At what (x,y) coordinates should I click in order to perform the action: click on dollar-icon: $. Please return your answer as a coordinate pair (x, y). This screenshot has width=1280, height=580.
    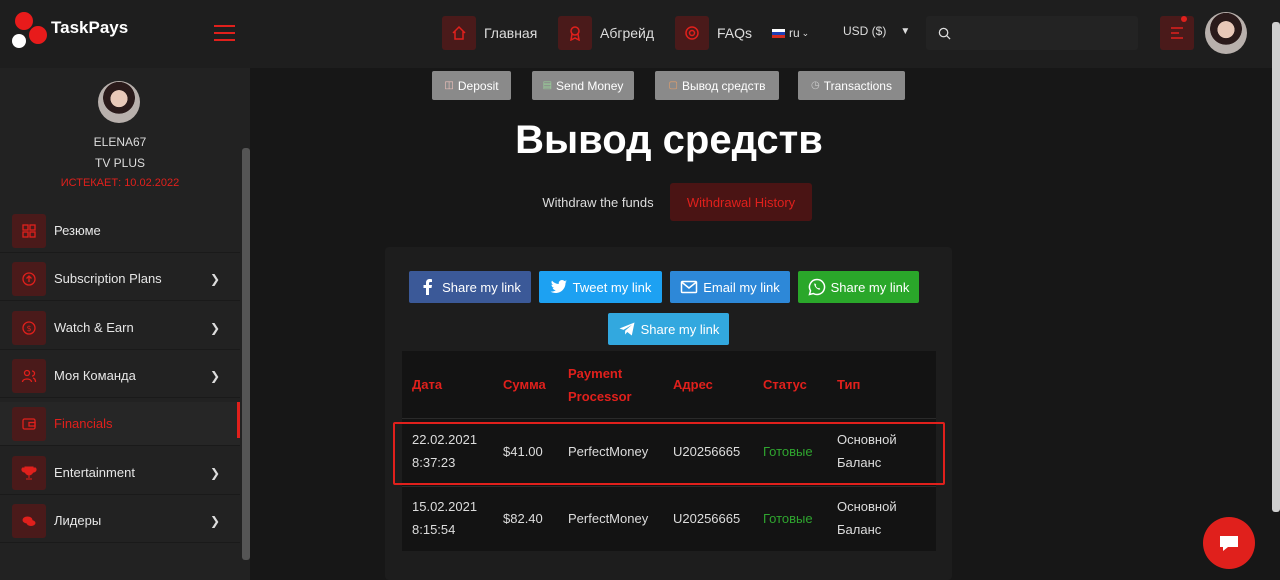
    Looking at the image, I should click on (29, 327).